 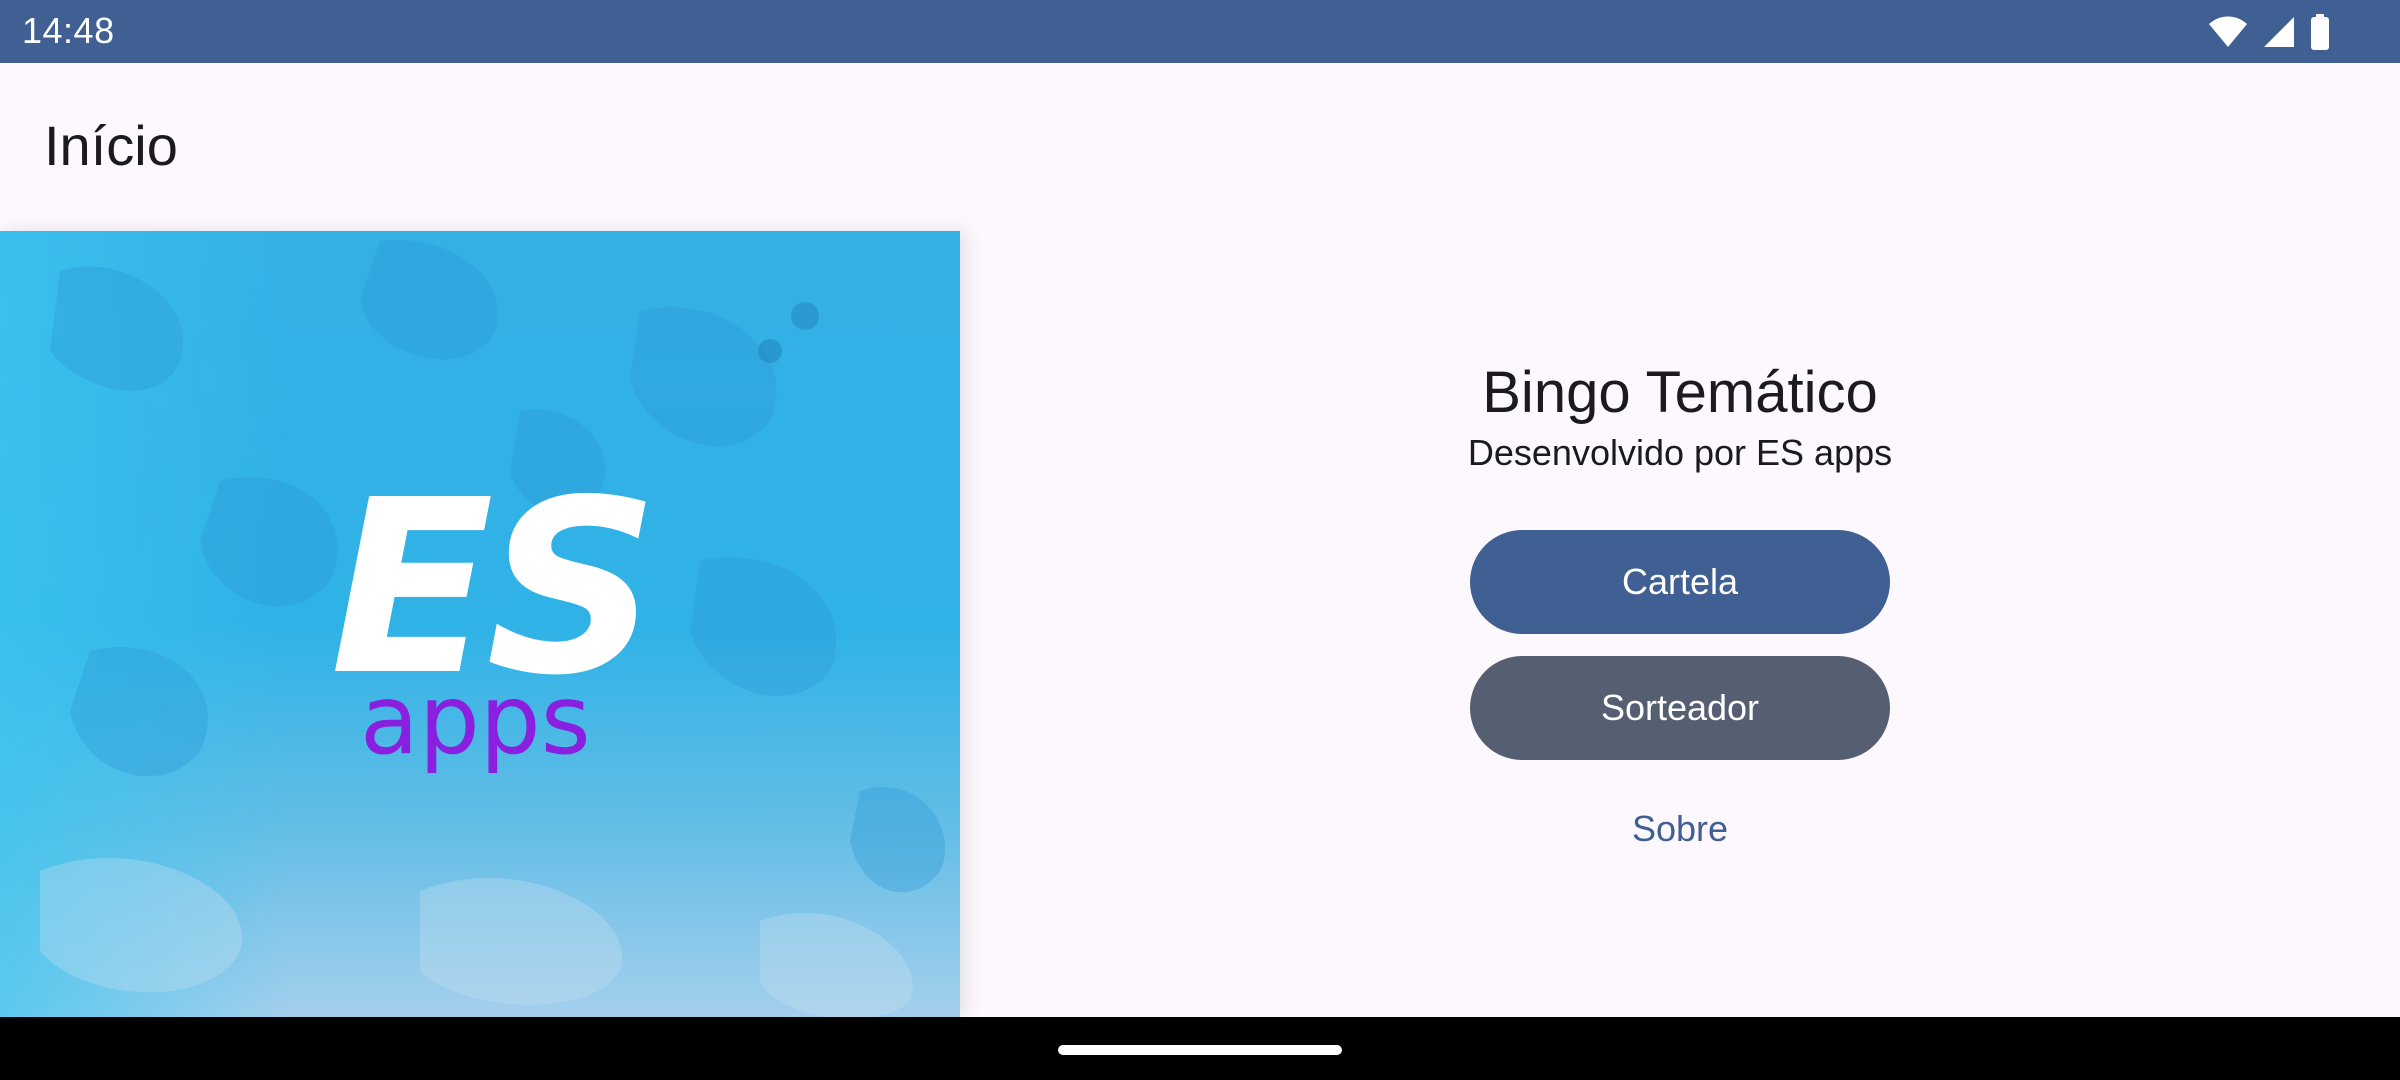 I want to click on home-gesture-handle, so click(x=1200, y=1050).